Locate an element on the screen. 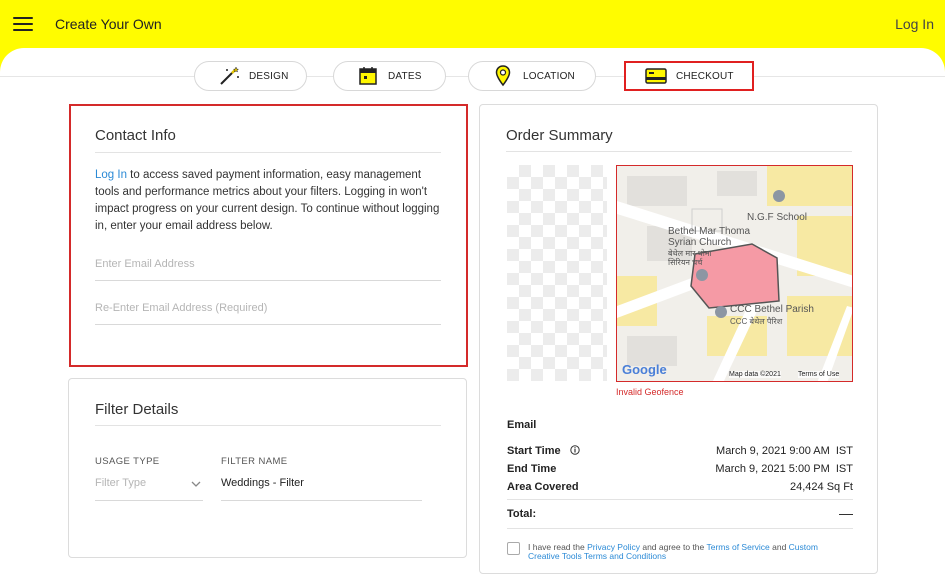  page-title: Create Your Own is located at coordinates (108, 24).